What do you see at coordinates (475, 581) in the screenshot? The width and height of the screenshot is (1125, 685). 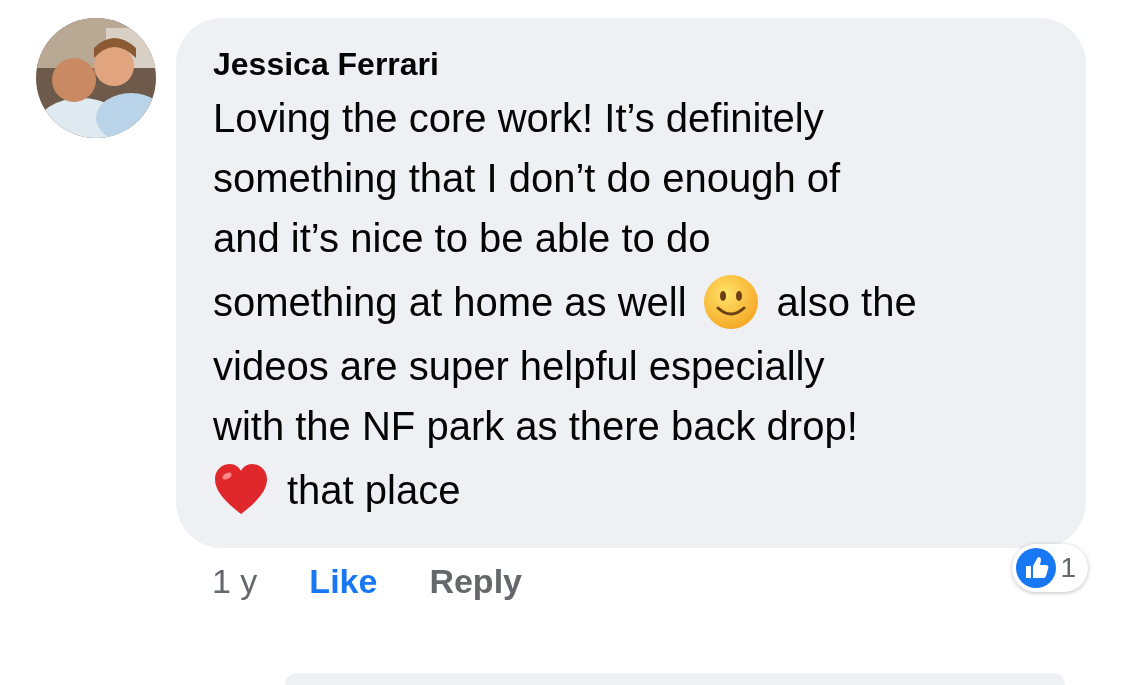 I see `reply-link: Reply` at bounding box center [475, 581].